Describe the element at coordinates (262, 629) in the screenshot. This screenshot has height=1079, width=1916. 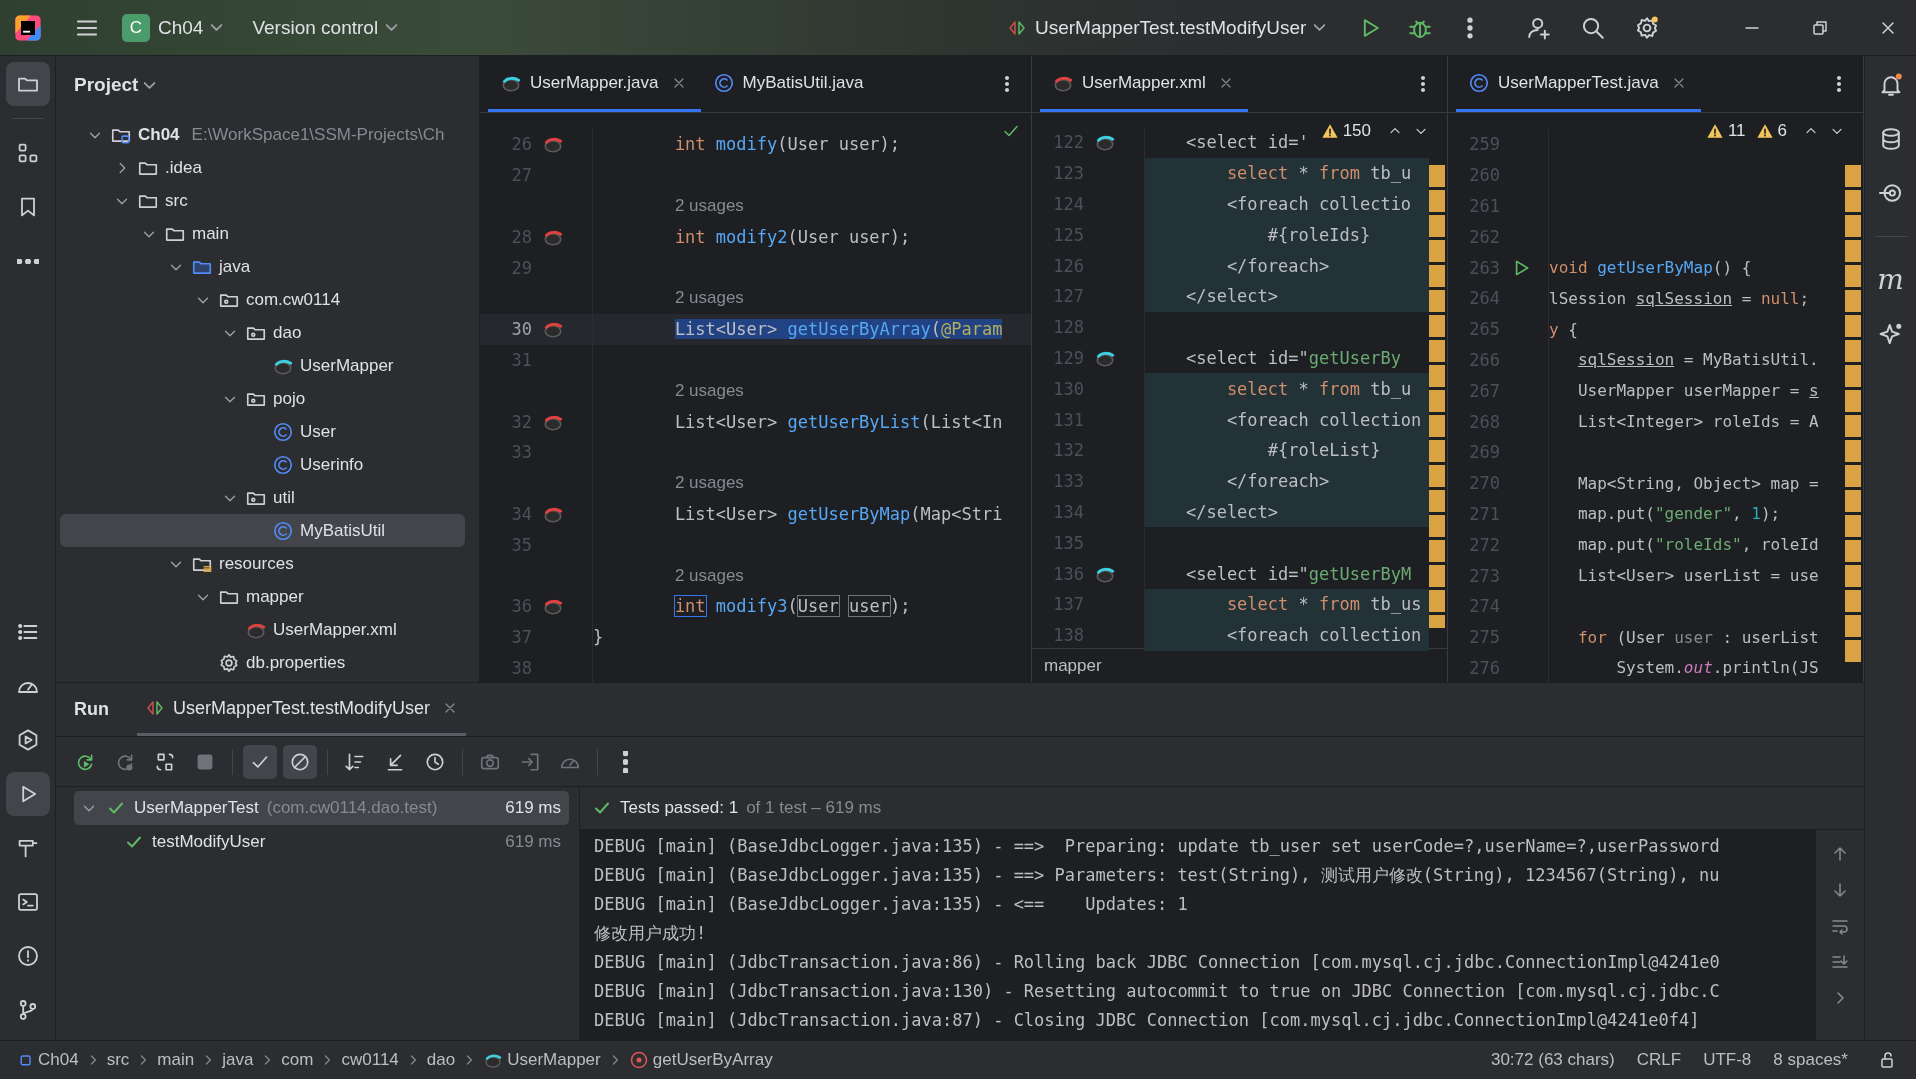
I see `tree-item: UserMapper.xml` at that location.